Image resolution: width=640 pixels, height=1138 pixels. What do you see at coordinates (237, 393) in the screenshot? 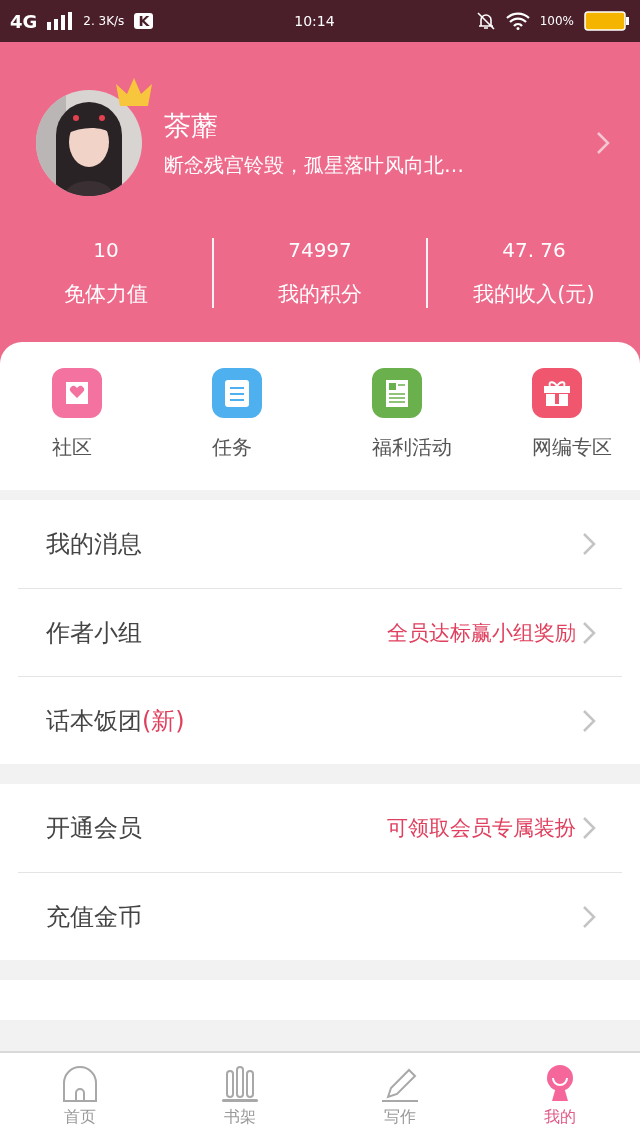
I see `task-icon` at bounding box center [237, 393].